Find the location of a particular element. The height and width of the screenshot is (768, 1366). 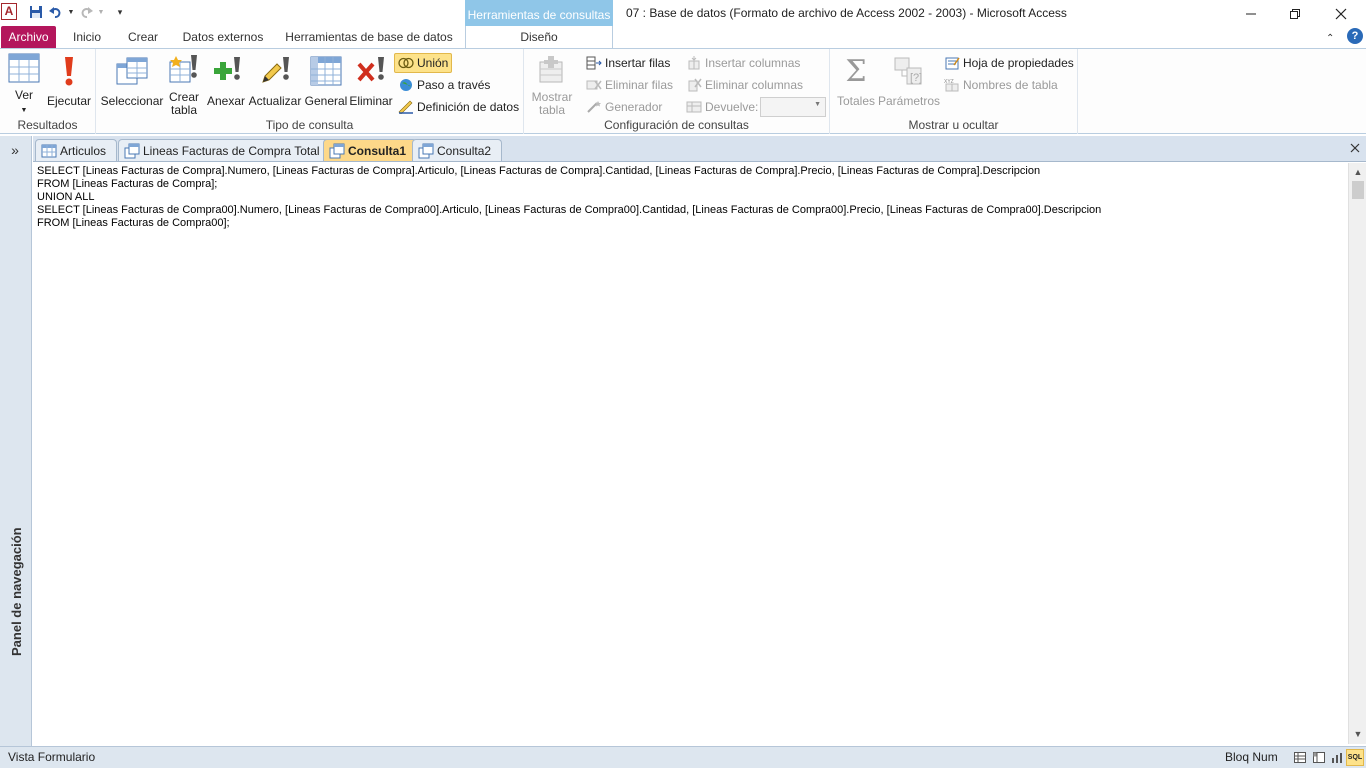

chevron-up-icon: ⌃ is located at coordinates (1330, 38).